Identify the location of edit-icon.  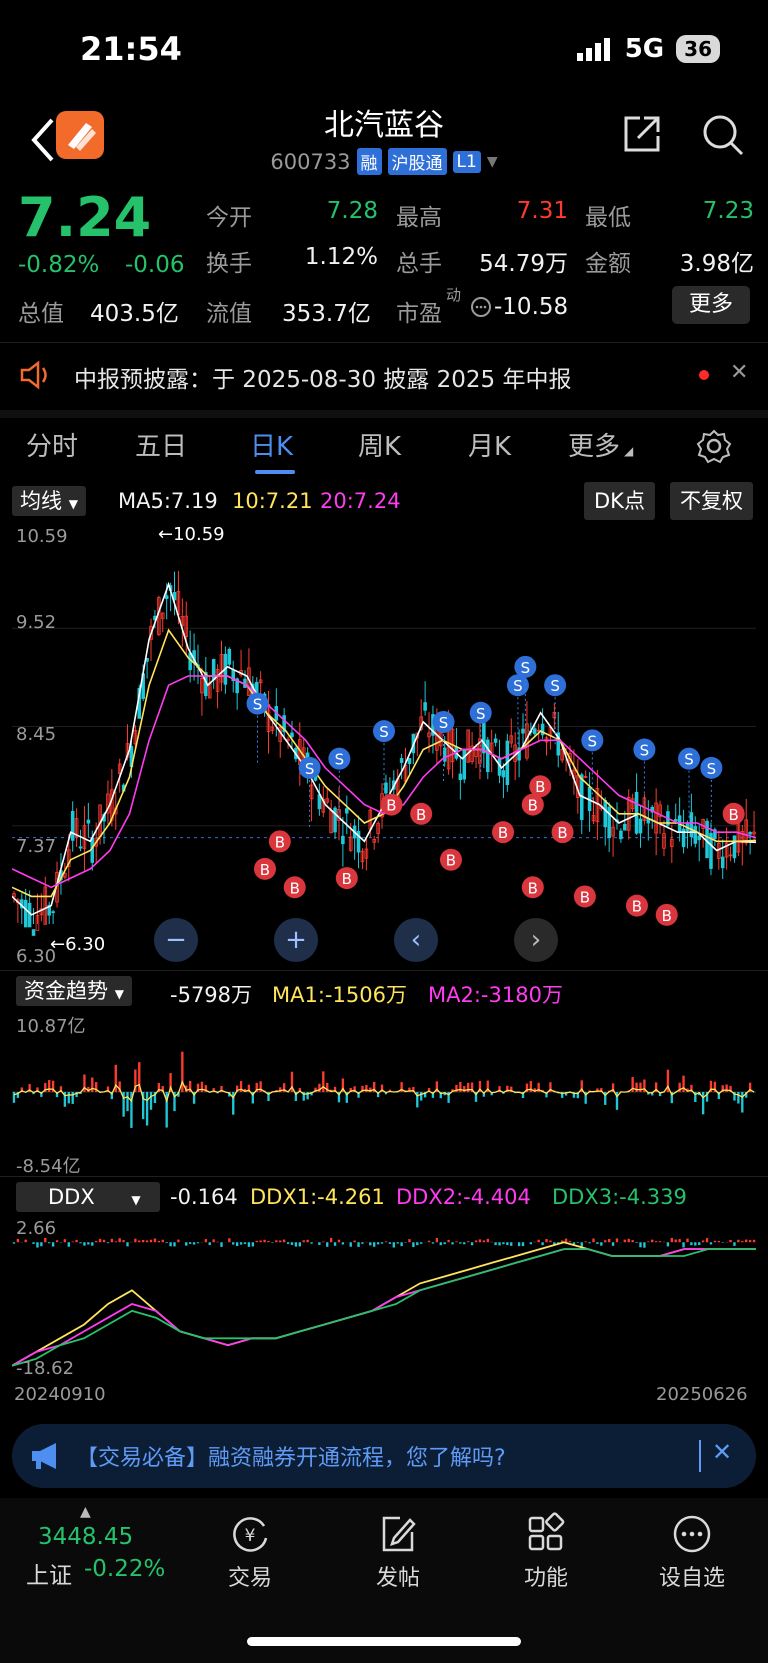
(399, 1534).